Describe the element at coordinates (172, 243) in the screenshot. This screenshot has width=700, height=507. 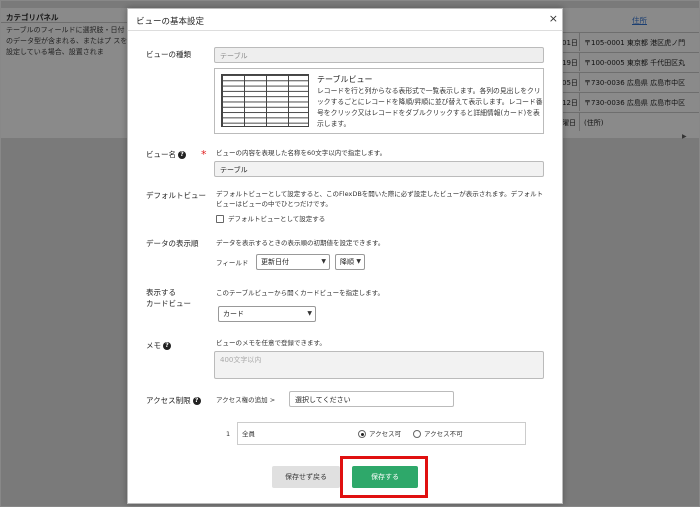
I see `display-order-label: データの表示順` at that location.